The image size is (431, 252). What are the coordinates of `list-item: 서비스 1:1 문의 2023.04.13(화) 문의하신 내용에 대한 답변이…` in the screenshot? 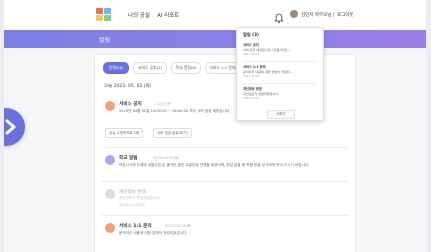 It's located at (225, 233).